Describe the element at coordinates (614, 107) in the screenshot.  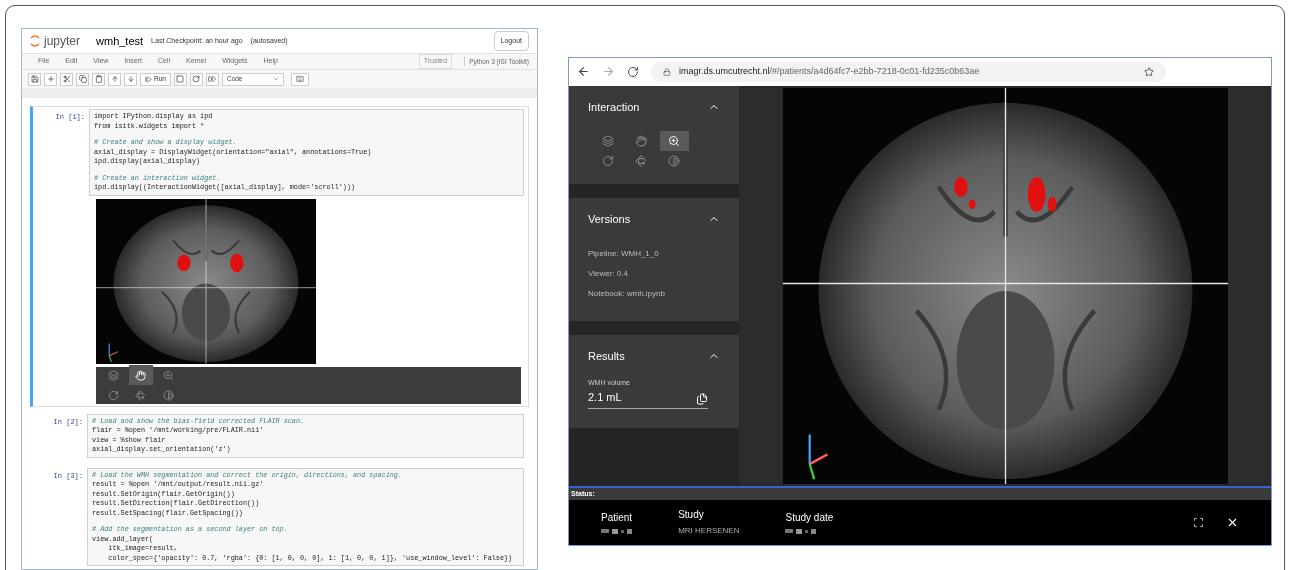
I see `panel-title: Interaction` at that location.